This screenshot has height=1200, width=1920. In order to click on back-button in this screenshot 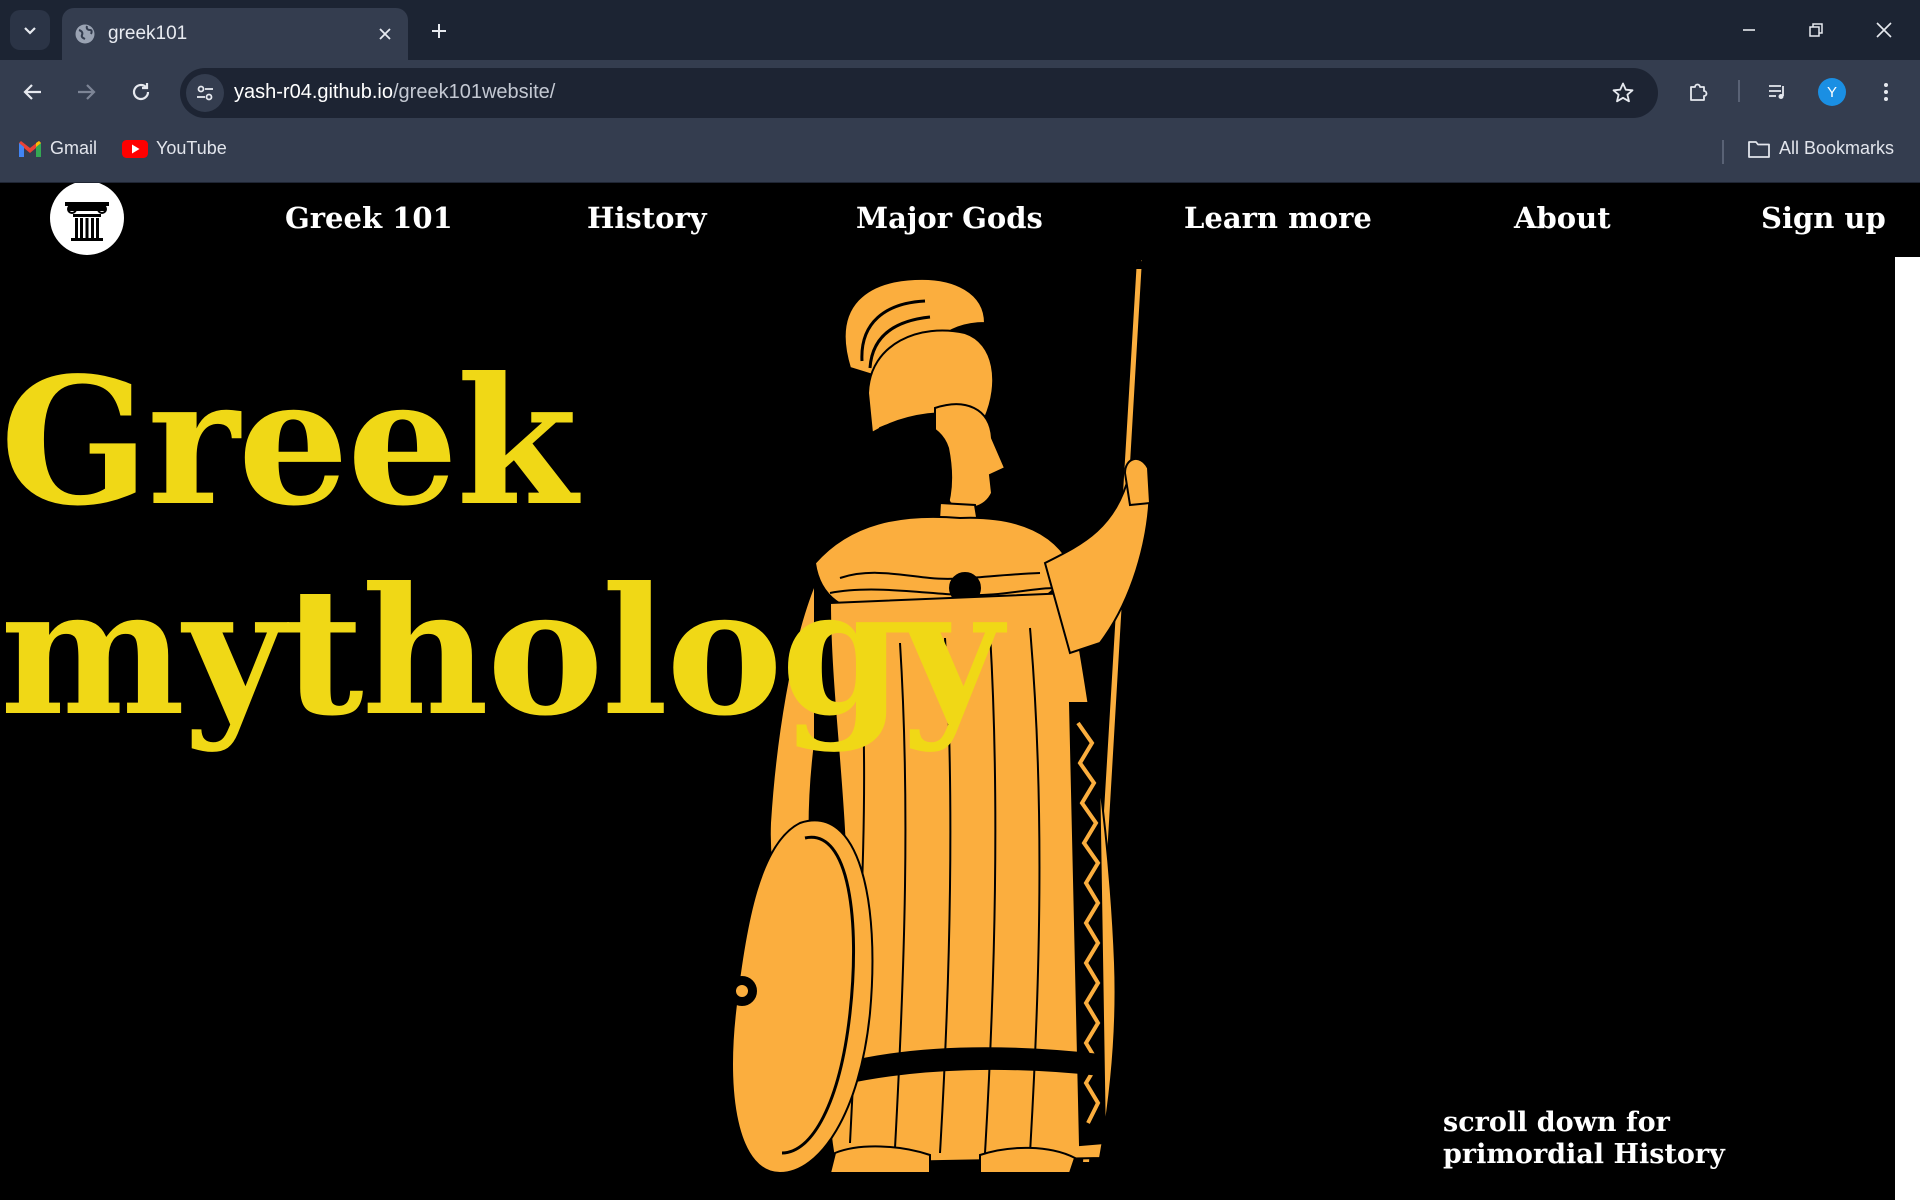, I will do `click(33, 92)`.